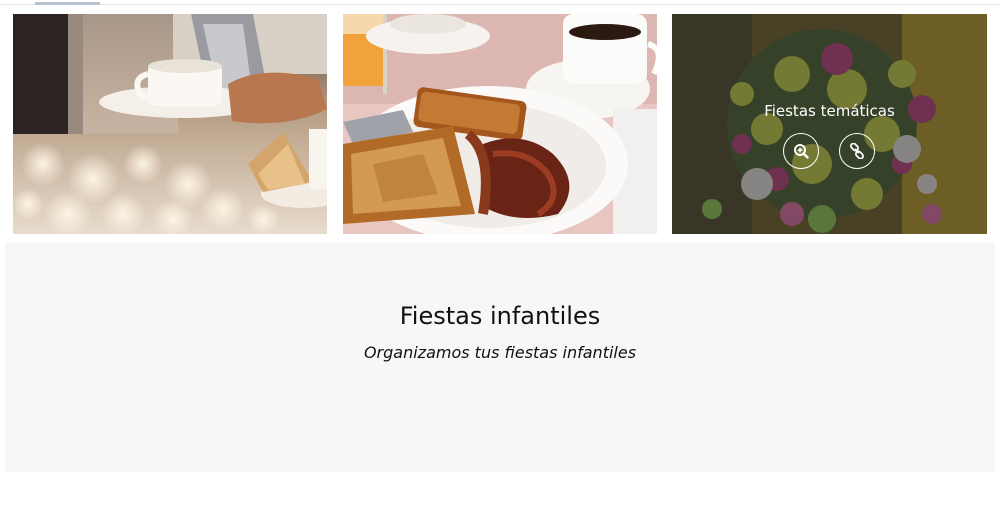  I want to click on tile-caption: Fiestas temáticas, so click(829, 111).